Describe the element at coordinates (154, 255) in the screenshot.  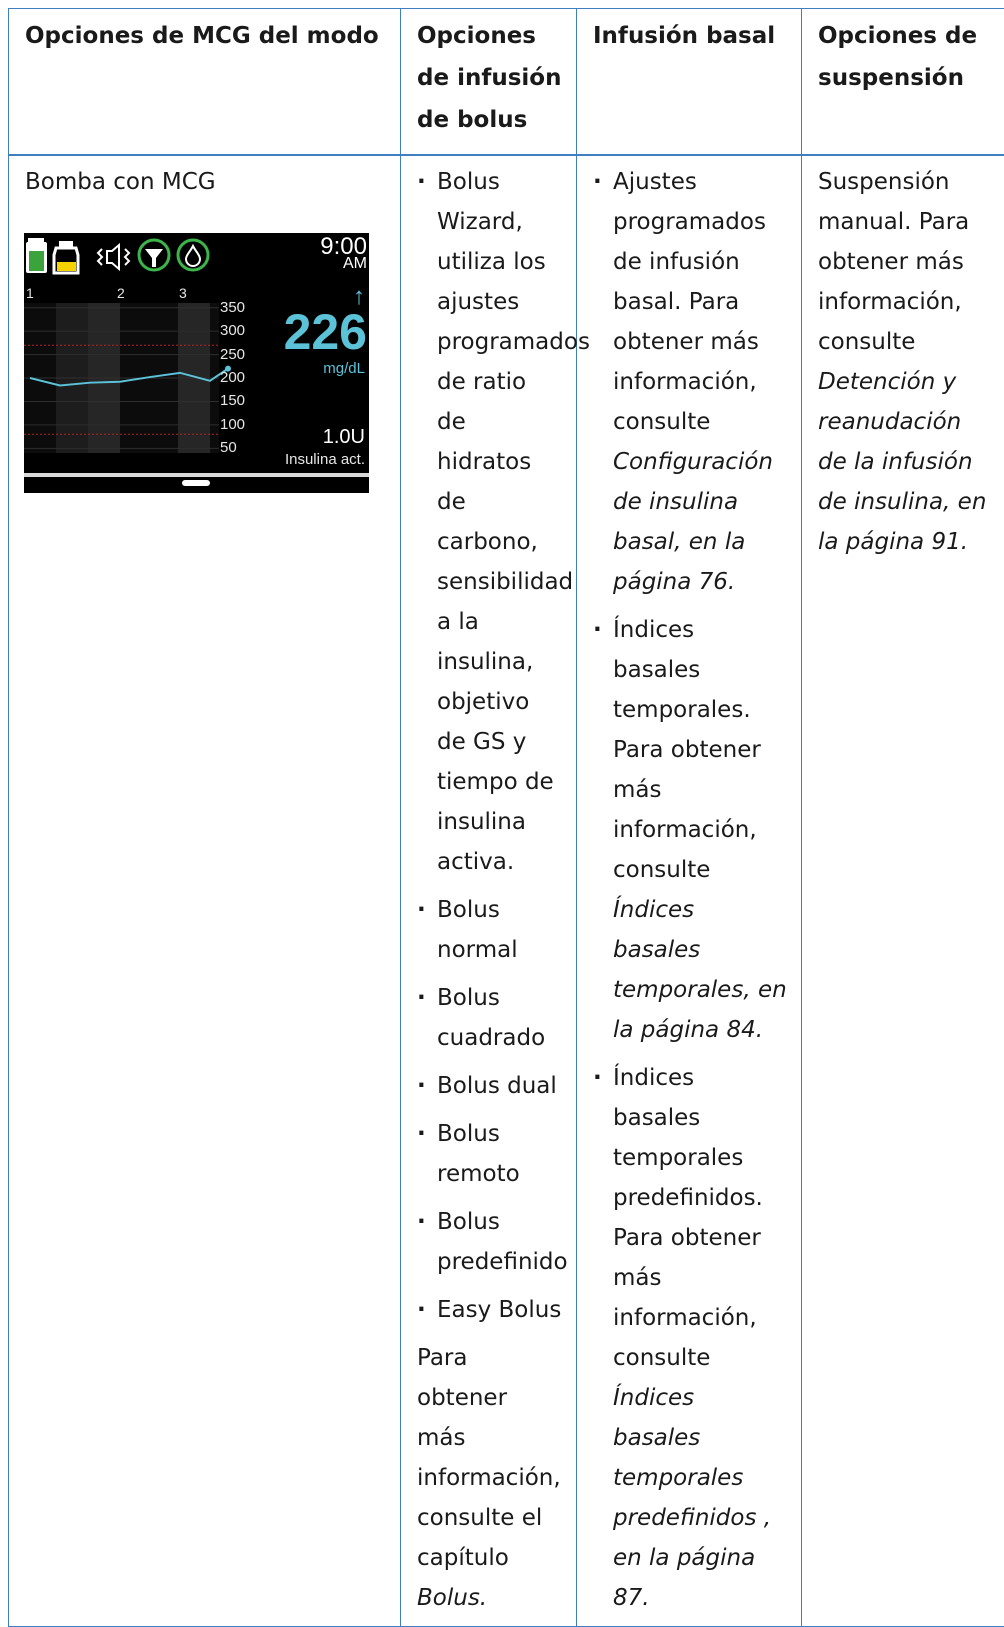
I see `sensor-connection-icon` at that location.